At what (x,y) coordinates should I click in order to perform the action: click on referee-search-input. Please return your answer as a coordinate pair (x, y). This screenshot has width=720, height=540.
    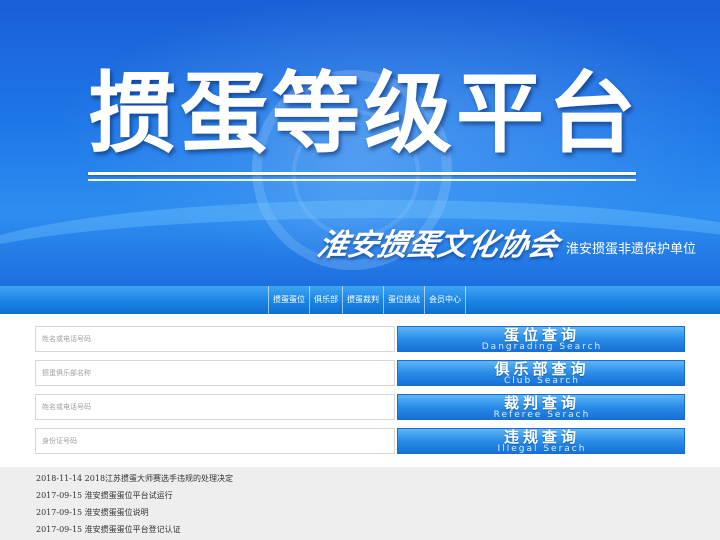
    Looking at the image, I should click on (215, 407).